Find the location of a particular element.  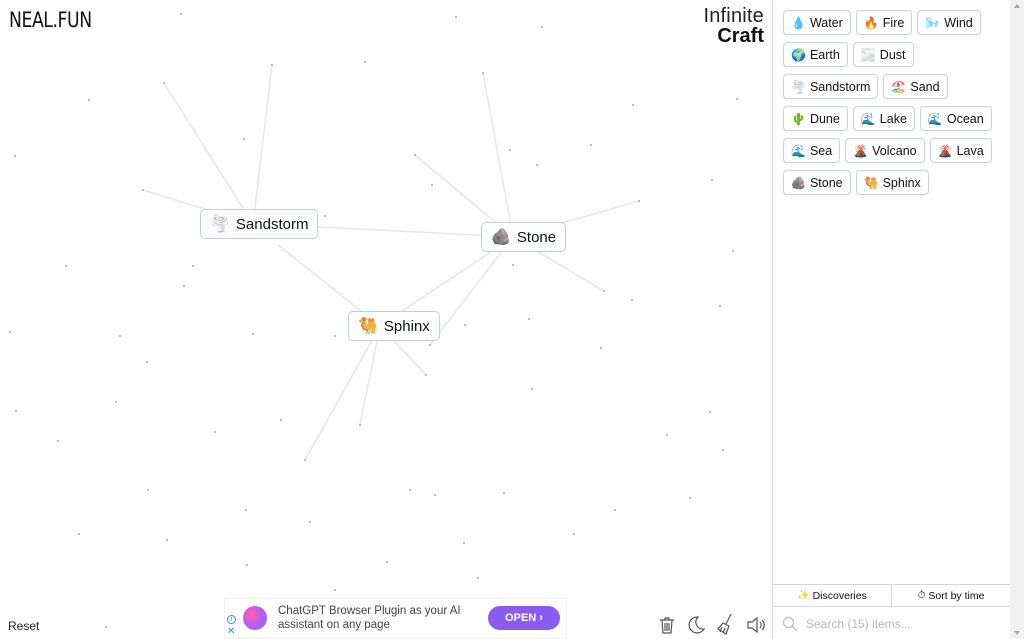

volcano-icon: 🌋 is located at coordinates (945, 150).